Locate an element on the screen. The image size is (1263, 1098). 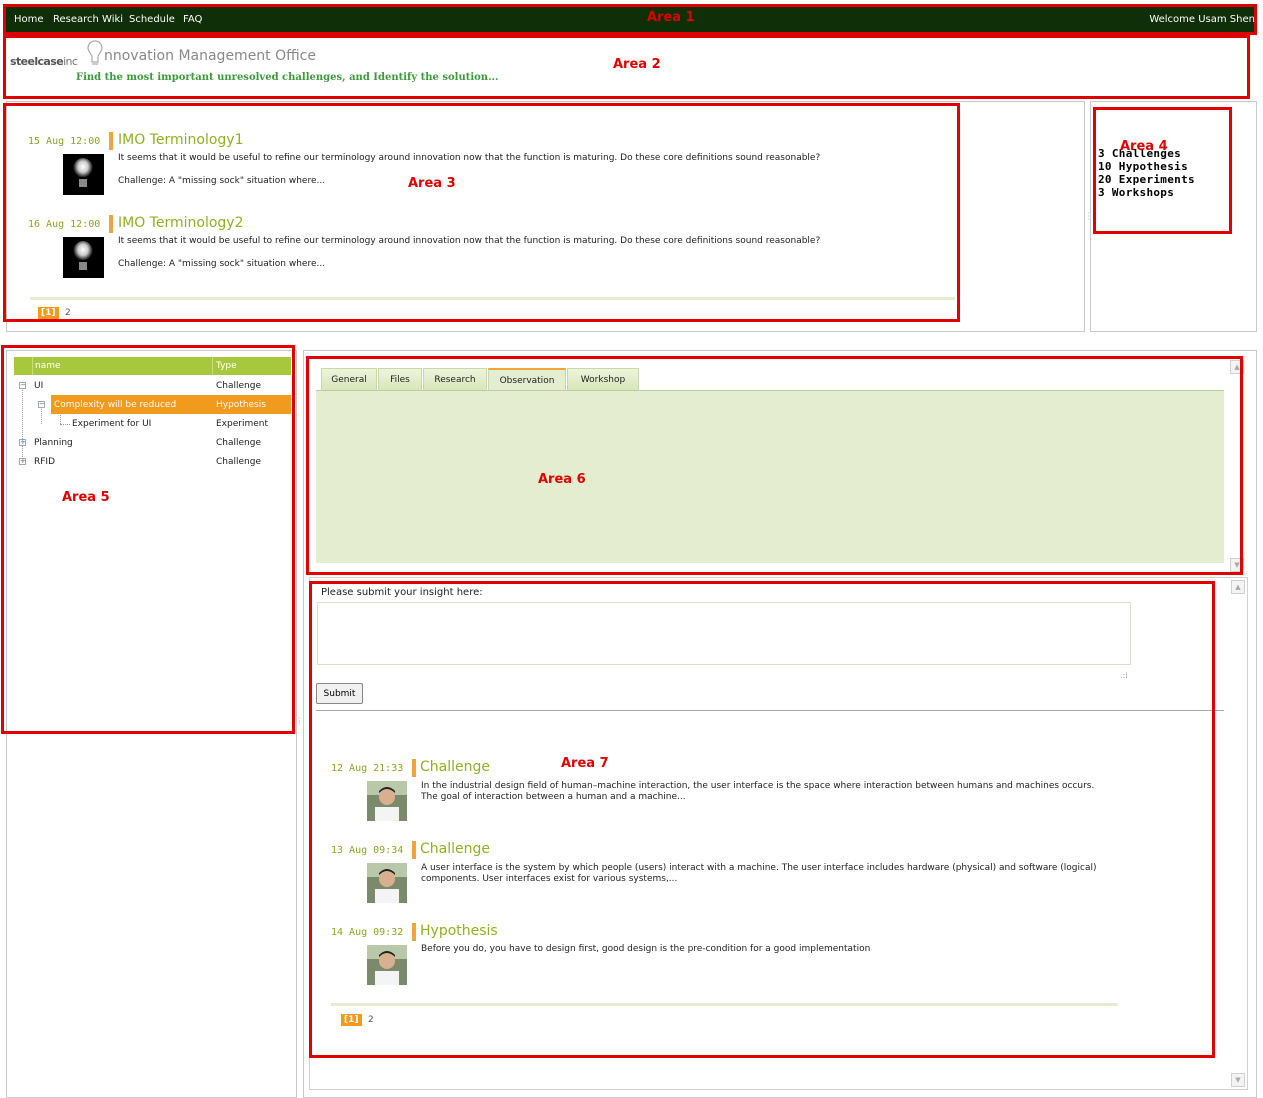
insight-textarea is located at coordinates (724, 633).